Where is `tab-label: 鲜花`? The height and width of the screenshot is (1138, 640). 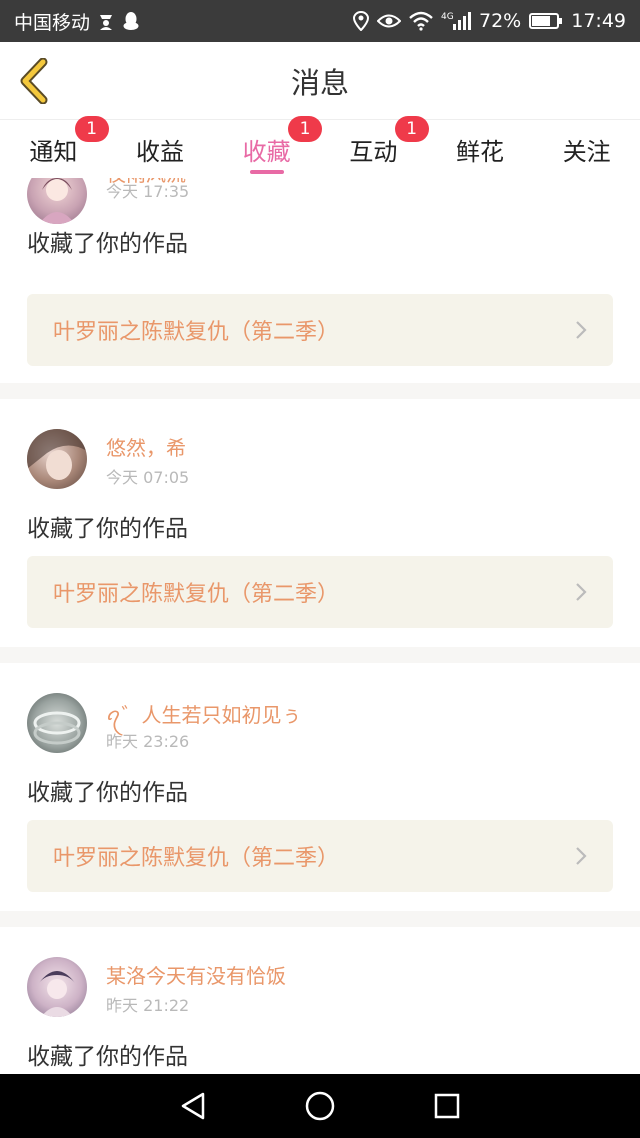 tab-label: 鲜花 is located at coordinates (480, 151).